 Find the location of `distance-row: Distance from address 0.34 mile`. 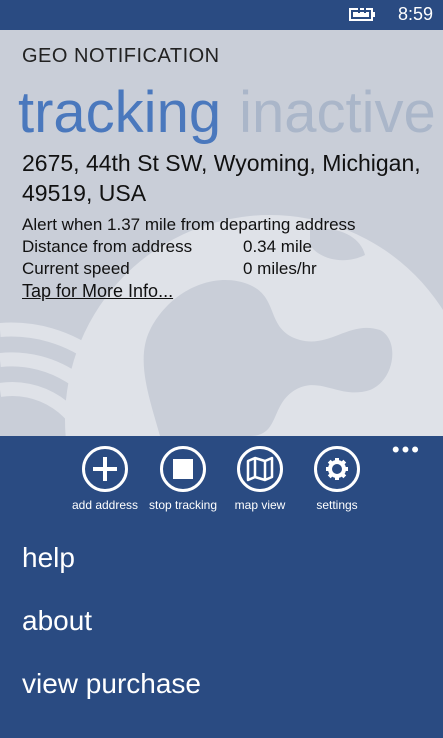

distance-row: Distance from address 0.34 mile is located at coordinates (222, 247).